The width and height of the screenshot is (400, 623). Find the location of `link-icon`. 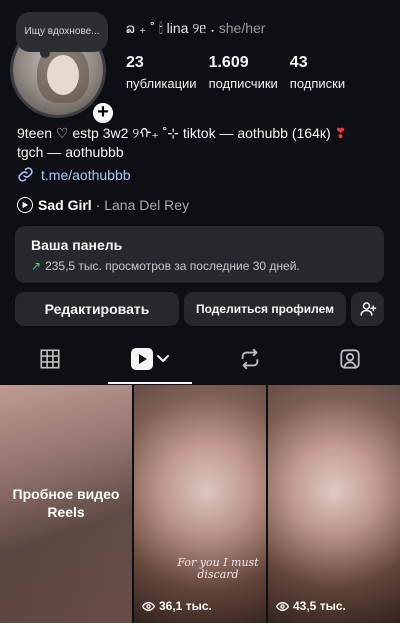

link-icon is located at coordinates (25, 174).